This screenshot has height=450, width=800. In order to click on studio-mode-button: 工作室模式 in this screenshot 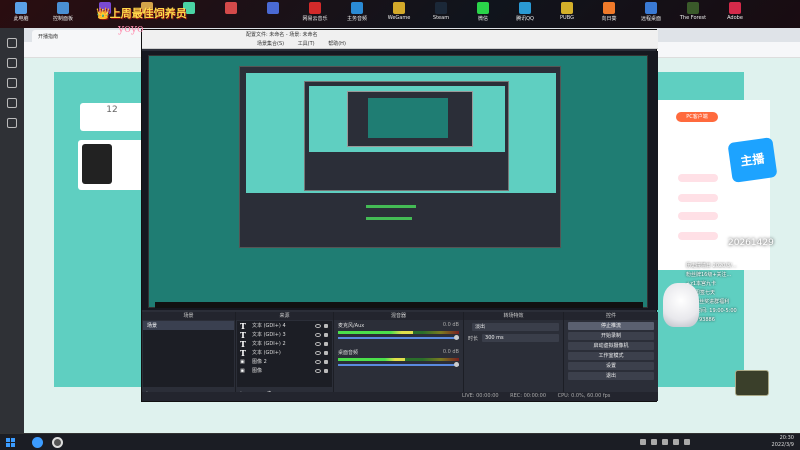, I will do `click(611, 356)`.